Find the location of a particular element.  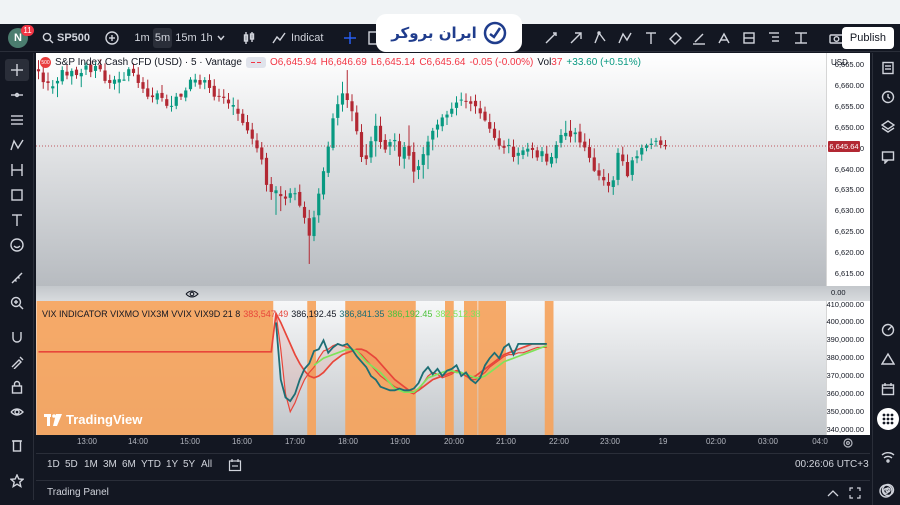

brush-icon is located at coordinates (699, 38).